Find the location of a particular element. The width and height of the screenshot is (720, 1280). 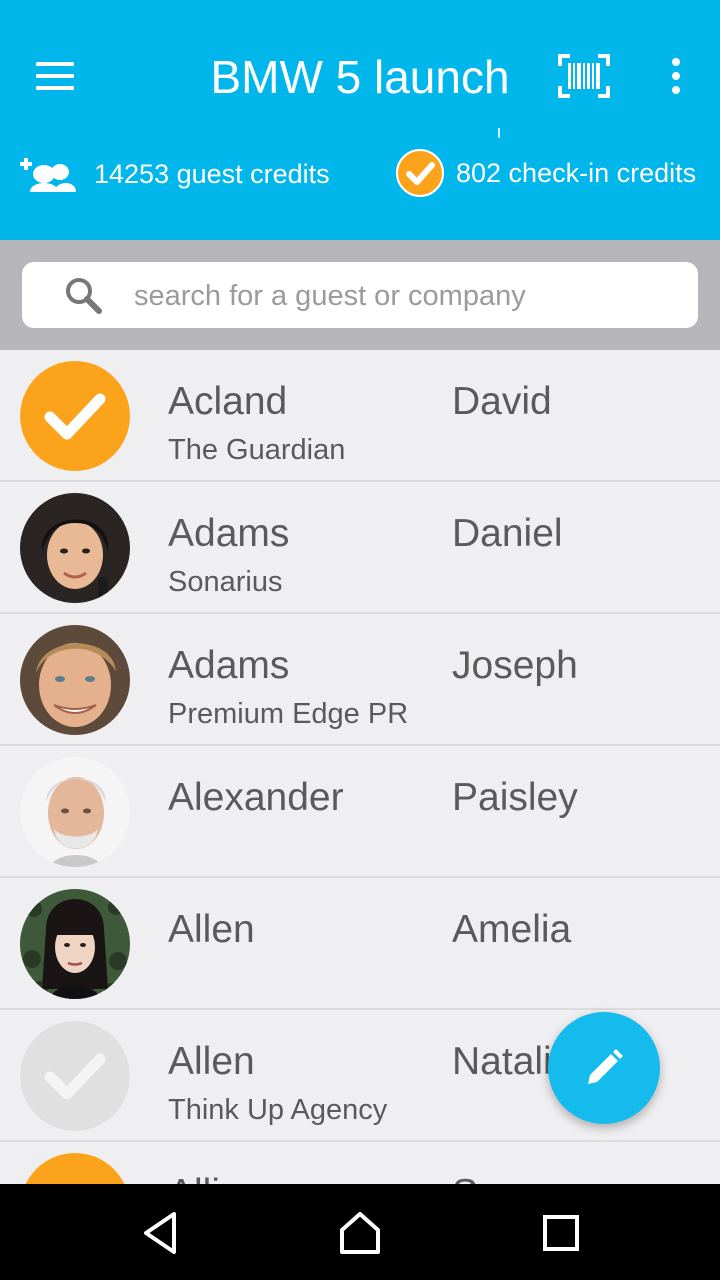

guest-first-name: Amelia is located at coordinates (512, 929).